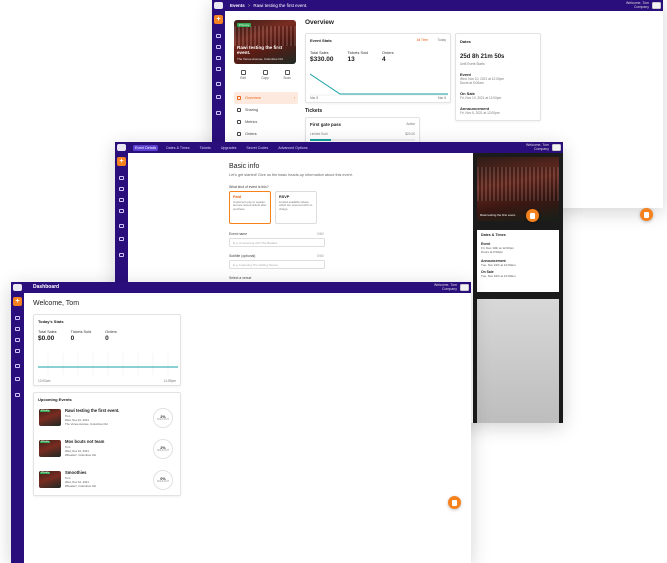  Describe the element at coordinates (362, 140) in the screenshot. I see `pass-progress-track` at that location.